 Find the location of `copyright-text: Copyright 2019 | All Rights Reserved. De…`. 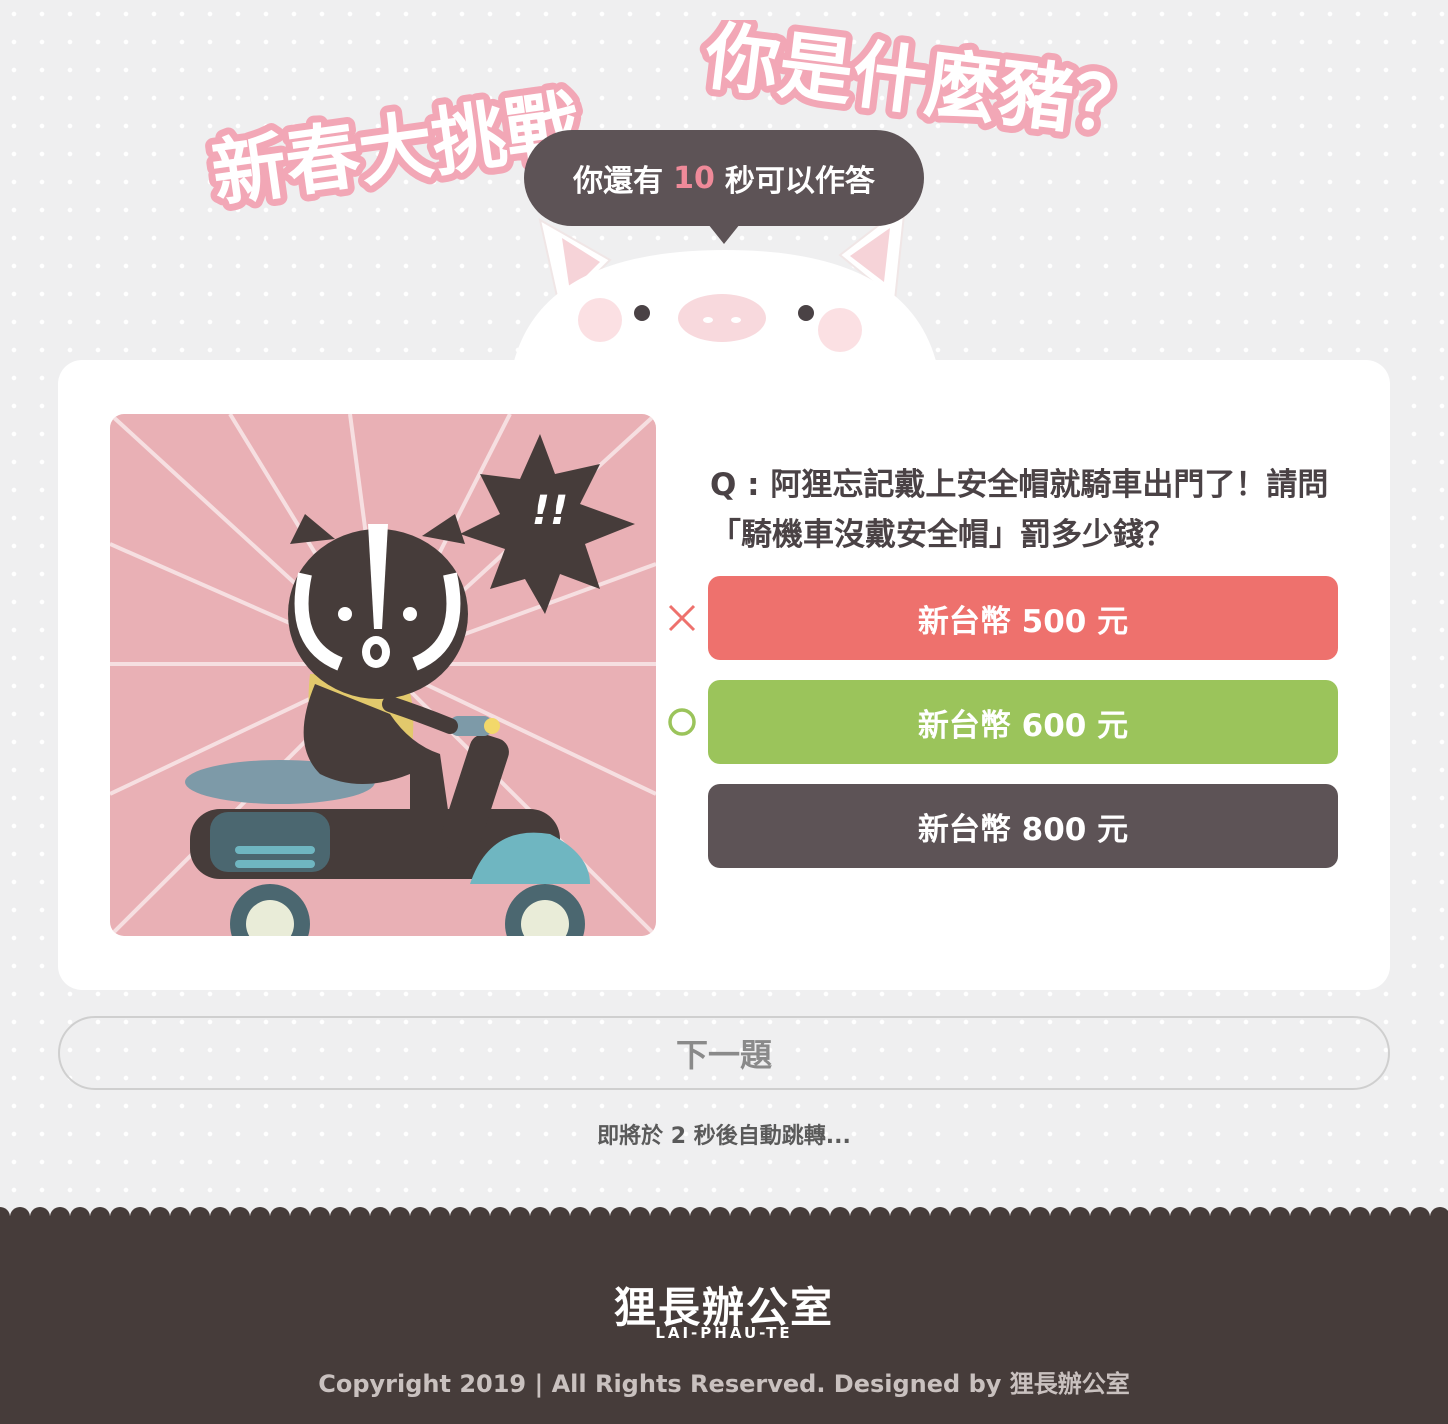

copyright-text: Copyright 2019 | All Rights Reserved. De… is located at coordinates (724, 1384).